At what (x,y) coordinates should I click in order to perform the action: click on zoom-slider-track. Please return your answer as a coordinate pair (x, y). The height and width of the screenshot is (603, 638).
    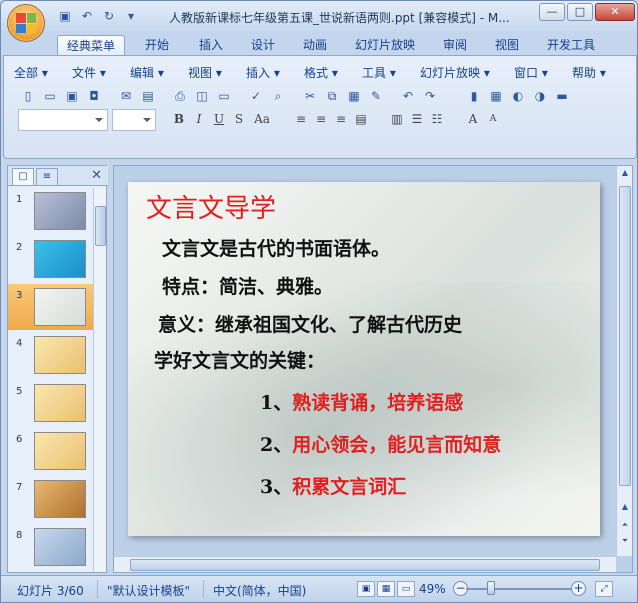
    Looking at the image, I should click on (520, 589).